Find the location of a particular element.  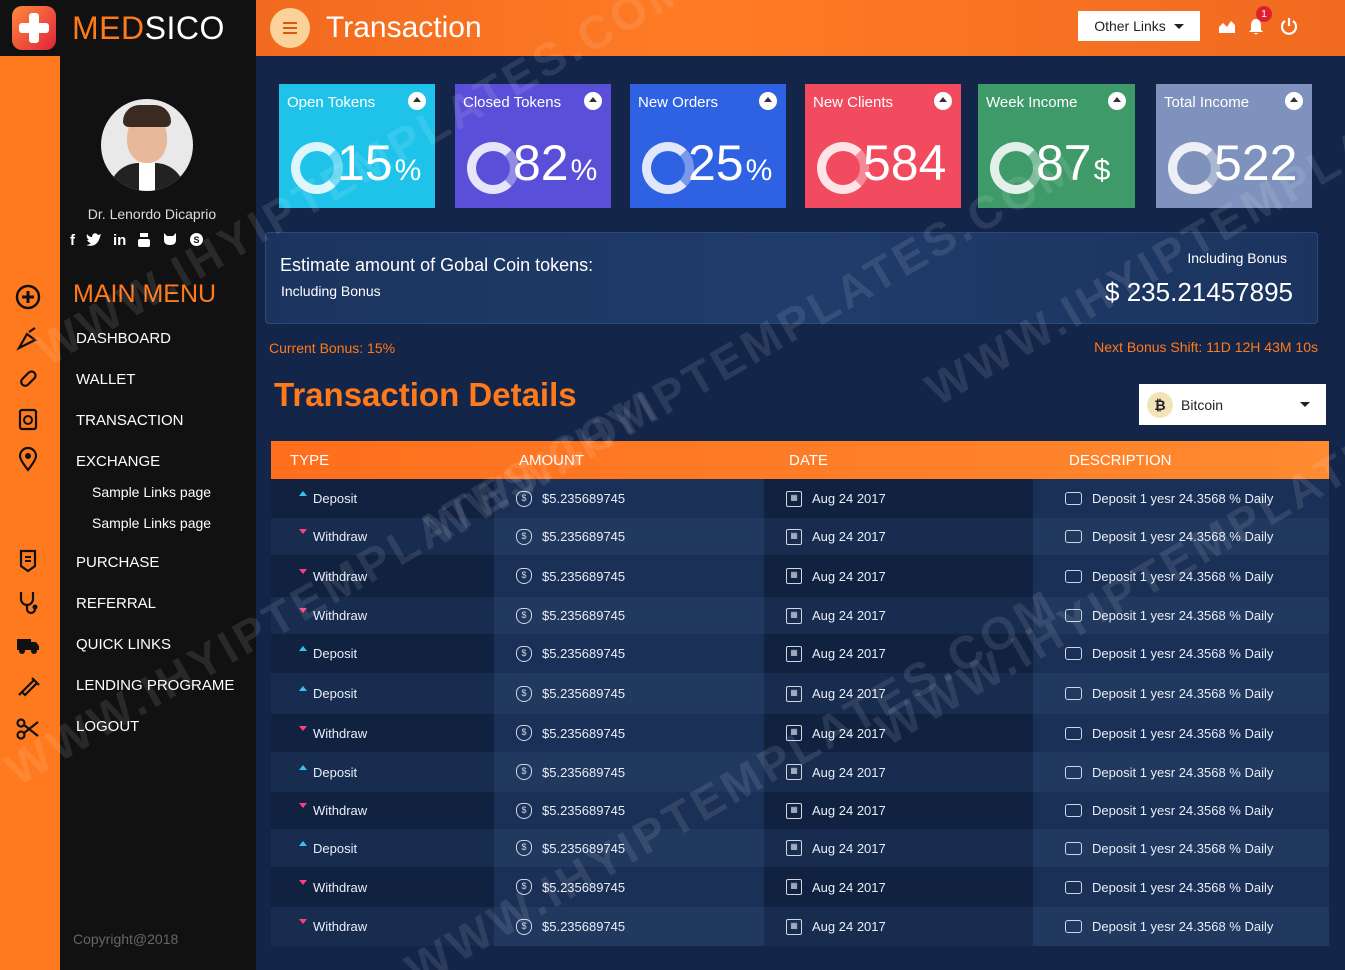

flask-icon is located at coordinates (28, 339).